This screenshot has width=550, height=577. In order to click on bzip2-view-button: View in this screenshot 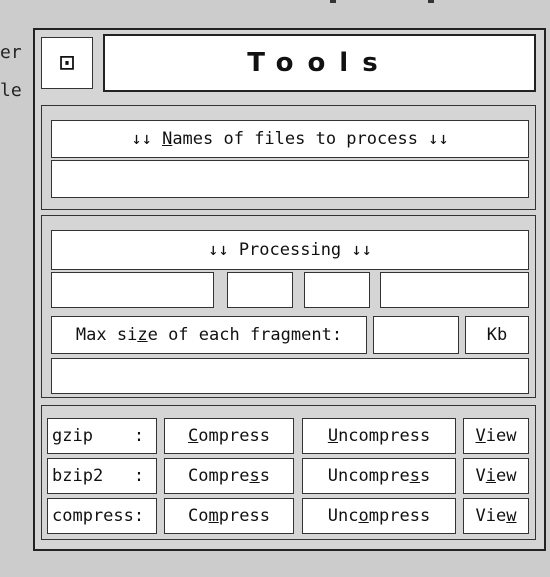, I will do `click(496, 476)`.